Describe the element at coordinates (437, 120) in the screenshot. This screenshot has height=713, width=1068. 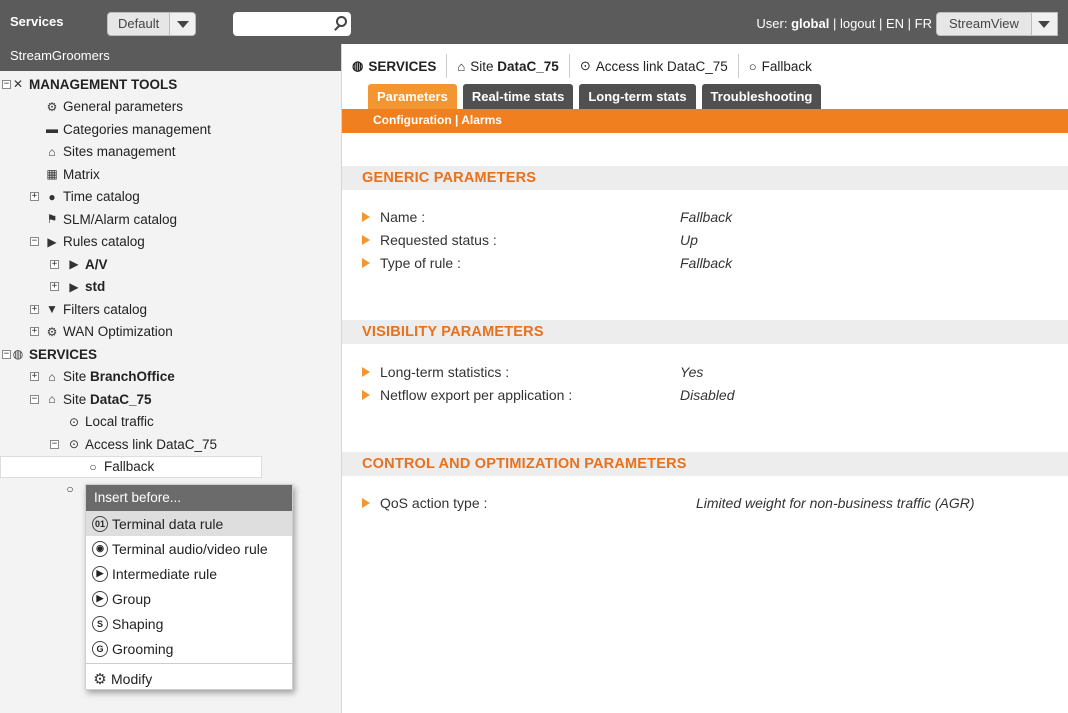
I see `sub-nav: Configuration | Alarms` at that location.